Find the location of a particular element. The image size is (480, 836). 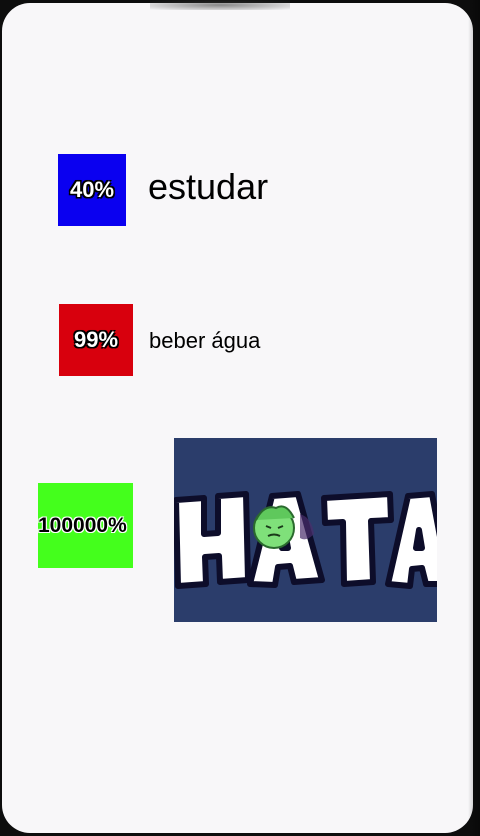

percent-text: 99% is located at coordinates (96, 339).